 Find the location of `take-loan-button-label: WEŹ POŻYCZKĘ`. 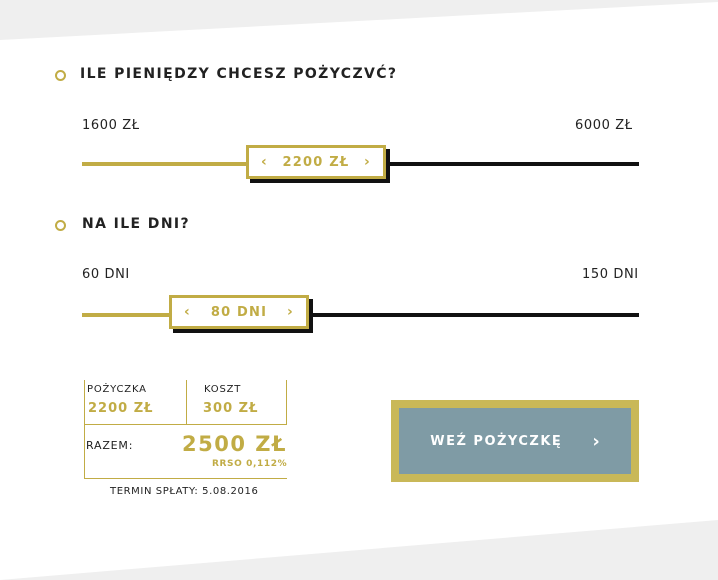

take-loan-button-label: WEŹ POŻYCZKĘ is located at coordinates (496, 441).